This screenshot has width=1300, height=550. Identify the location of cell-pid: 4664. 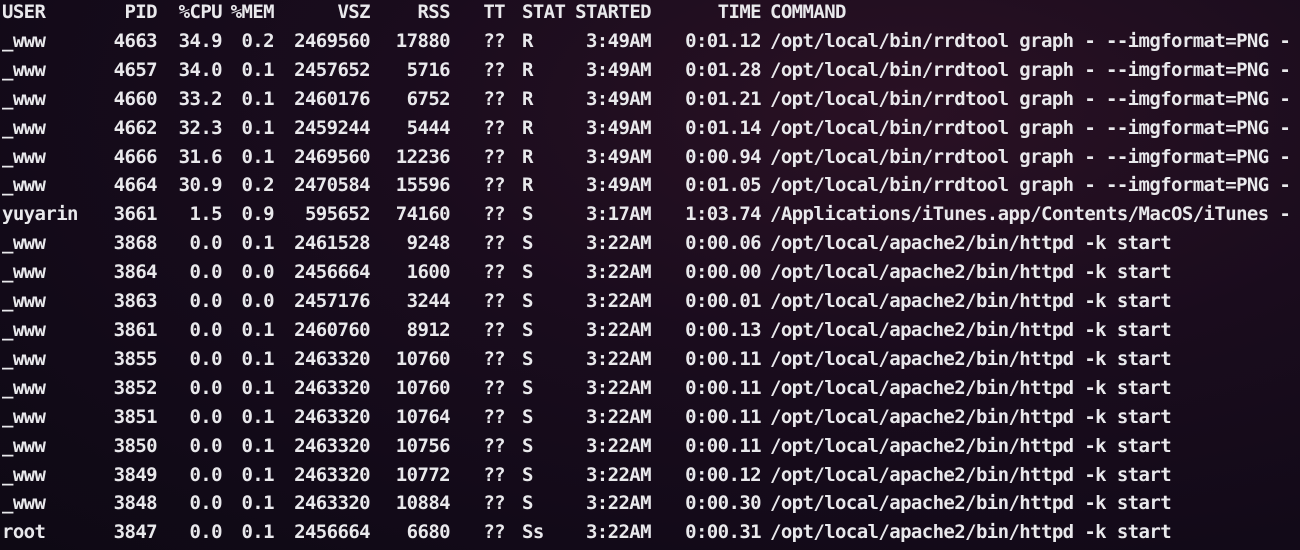
(135, 185).